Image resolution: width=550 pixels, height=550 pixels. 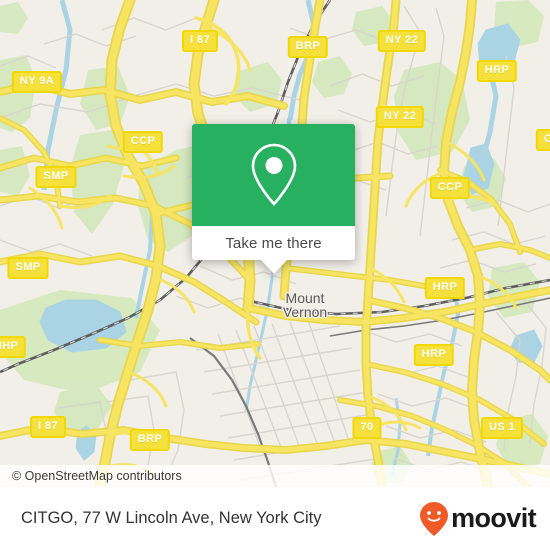 I want to click on road-shield: 70, so click(x=367, y=428).